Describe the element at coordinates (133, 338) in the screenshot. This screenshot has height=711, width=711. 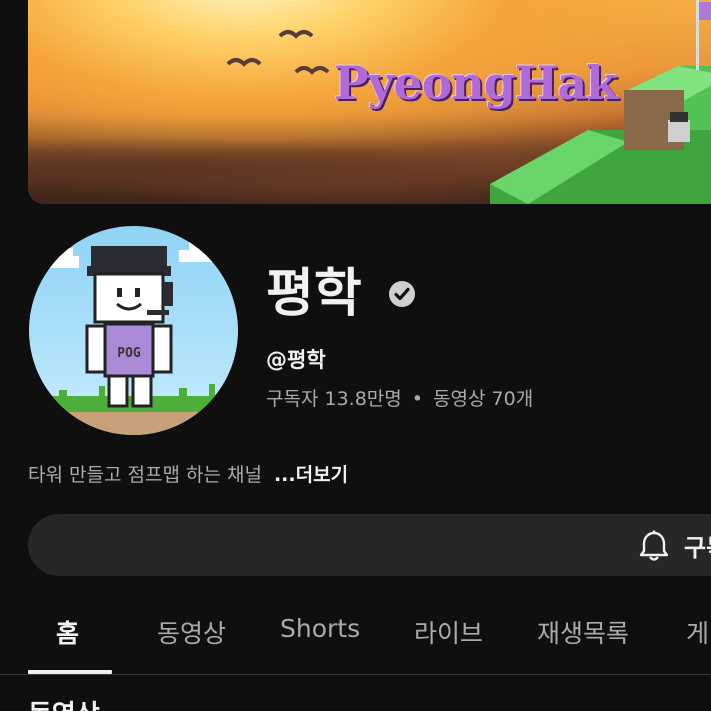
I see `avatar-pixel-art: POG` at that location.